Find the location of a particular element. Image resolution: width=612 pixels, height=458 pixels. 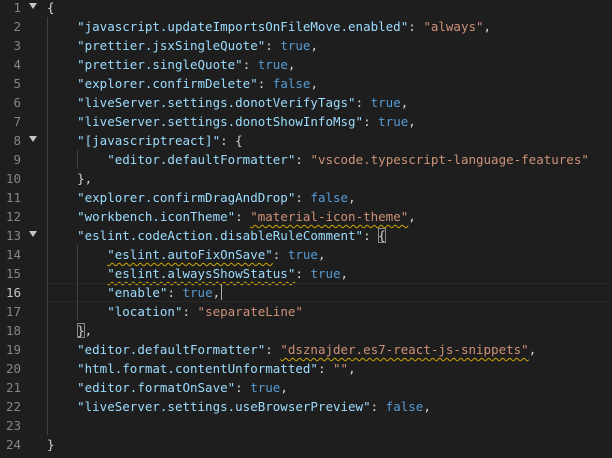

editor-line: 21 "editor.formatOnSave": true, is located at coordinates (306, 387).